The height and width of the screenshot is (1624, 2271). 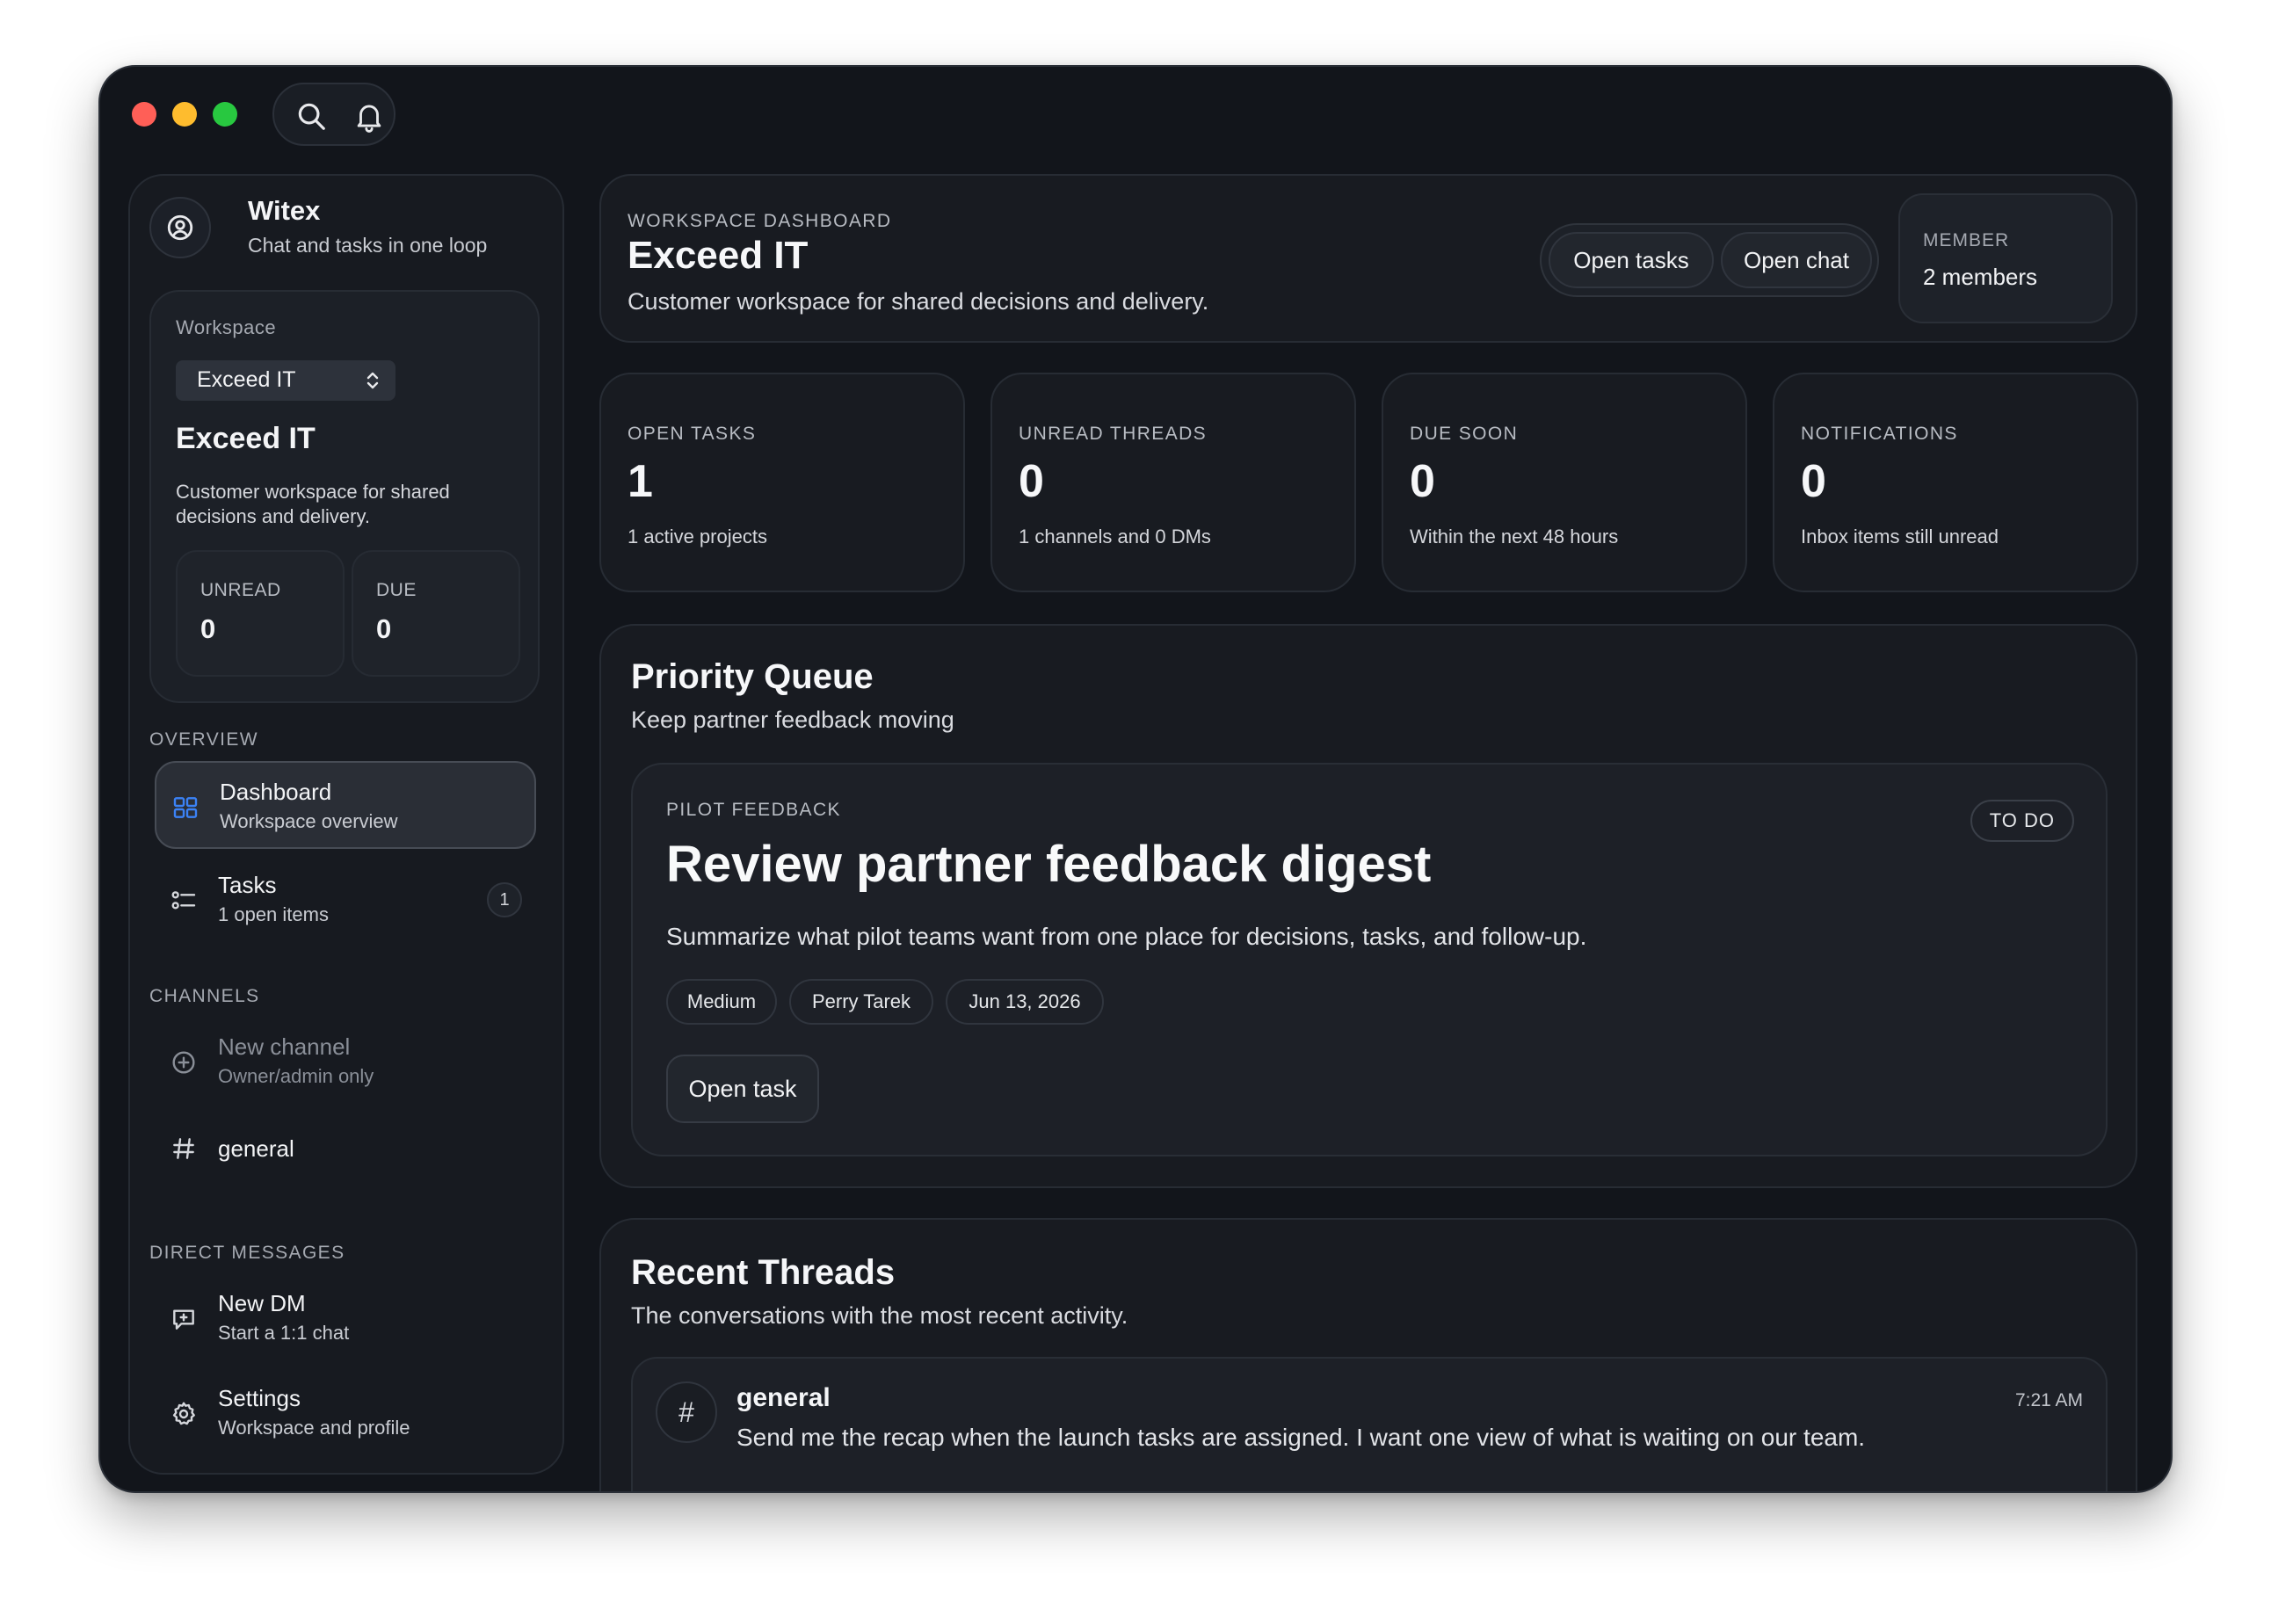 I want to click on due-date-chip: Jun 13, 2026, so click(x=1025, y=1002).